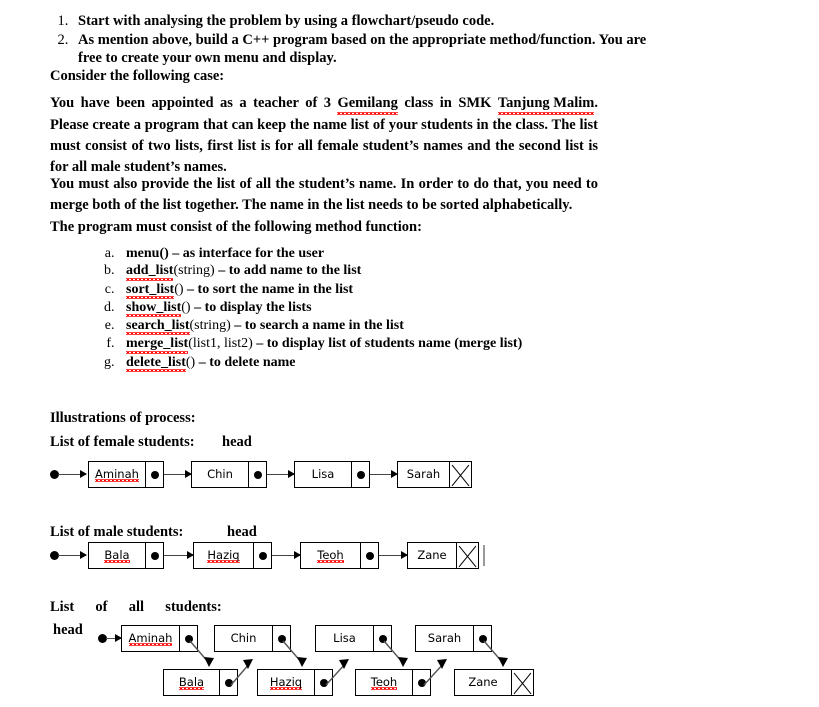 This screenshot has height=707, width=819. What do you see at coordinates (495, 653) in the screenshot?
I see `connector-sarah-zane` at bounding box center [495, 653].